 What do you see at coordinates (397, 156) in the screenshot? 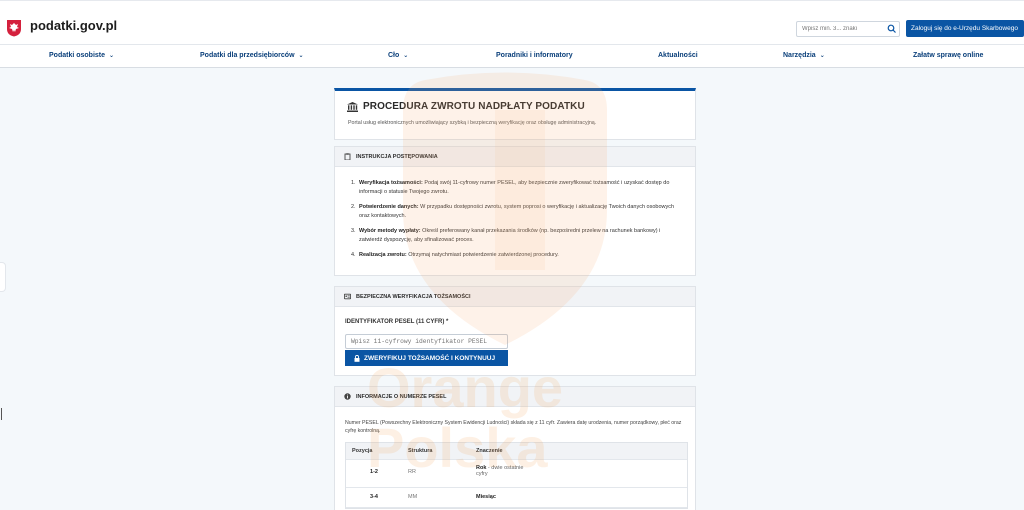
I see `instructions-heading: INSTRUKCJA POSTĘPOWANIA` at bounding box center [397, 156].